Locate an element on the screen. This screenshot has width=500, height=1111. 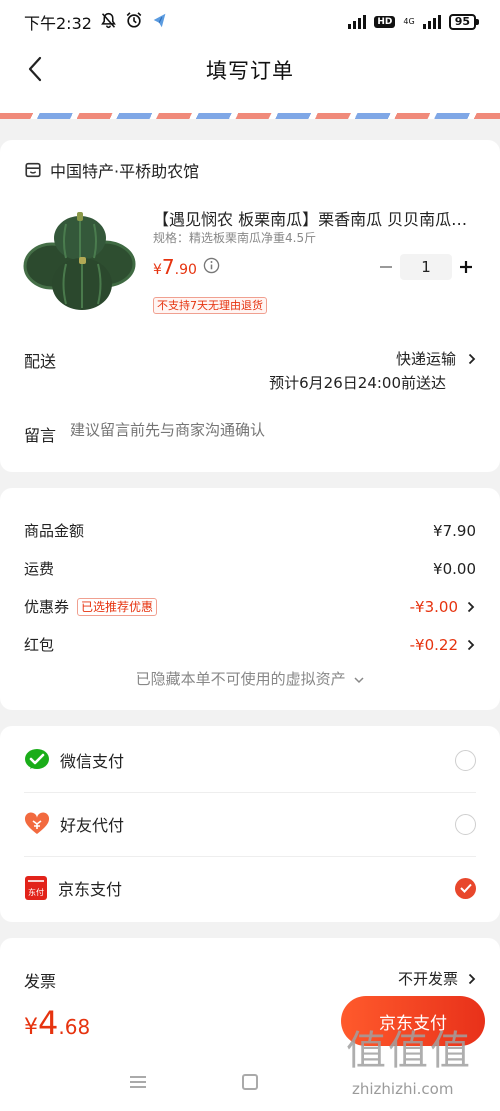
shipping-label: 运费 is located at coordinates (39, 569).